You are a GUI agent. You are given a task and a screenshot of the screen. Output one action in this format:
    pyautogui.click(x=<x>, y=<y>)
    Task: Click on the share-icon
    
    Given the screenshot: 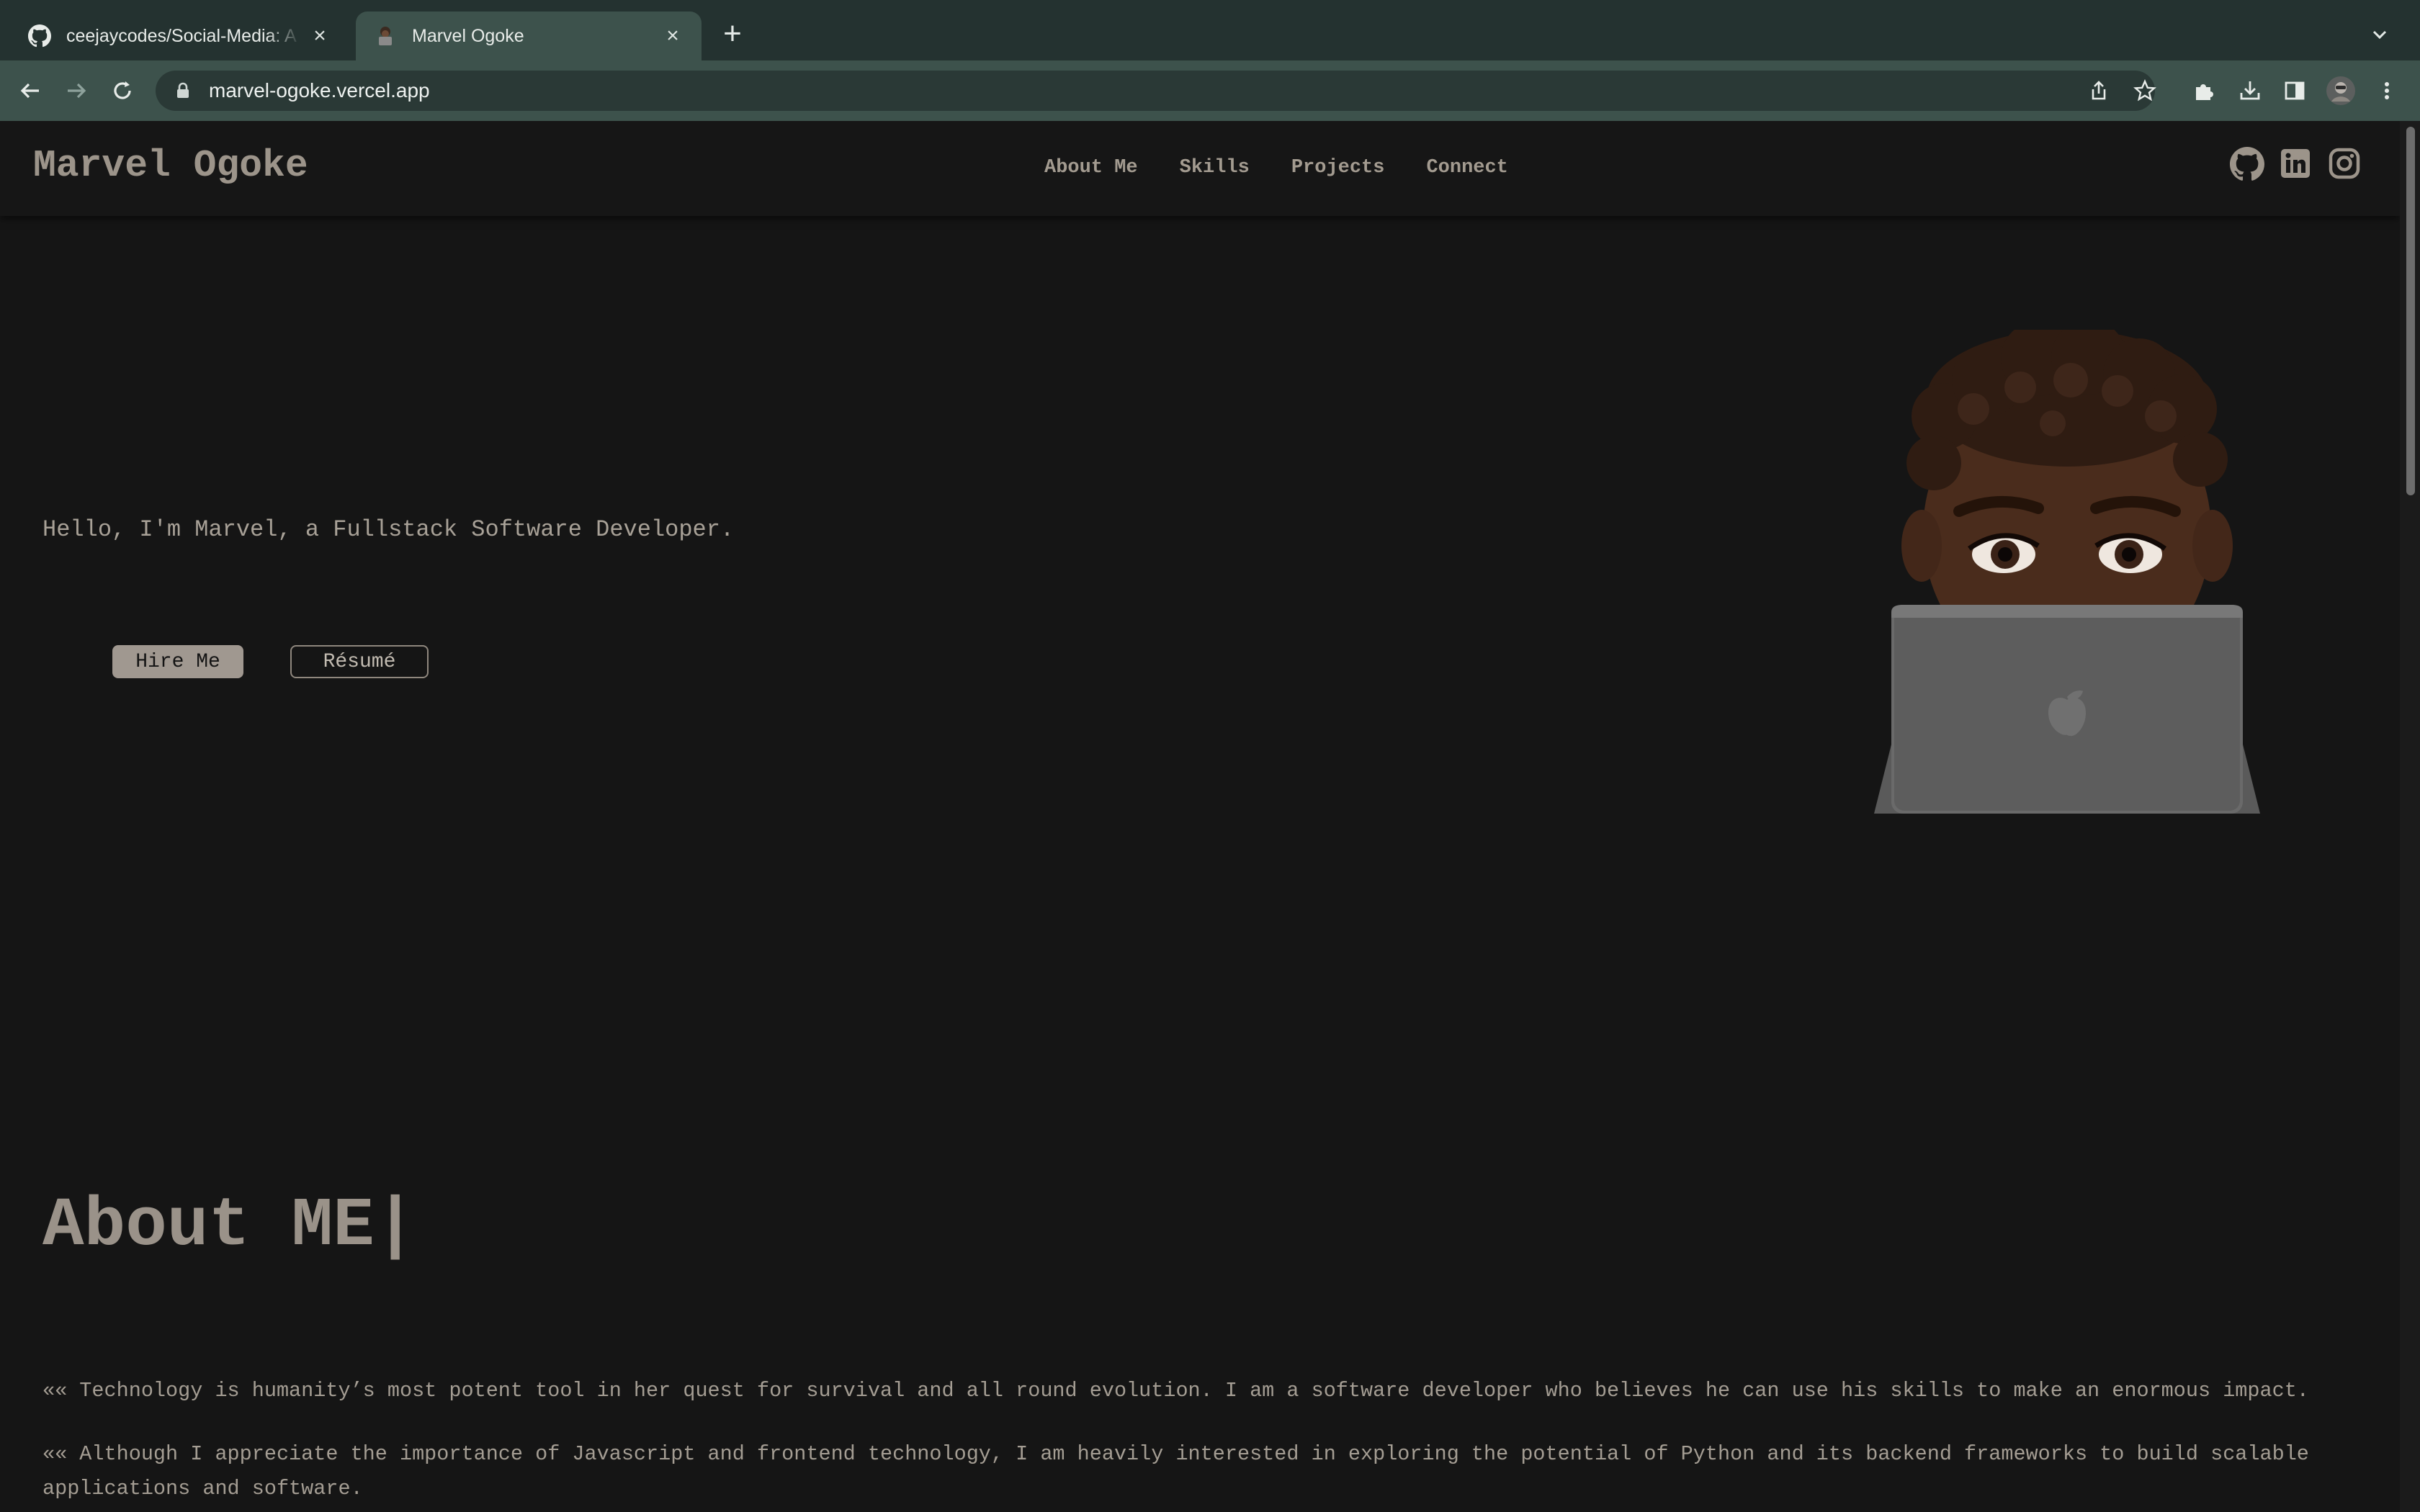 What is the action you would take?
    pyautogui.click(x=2099, y=91)
    